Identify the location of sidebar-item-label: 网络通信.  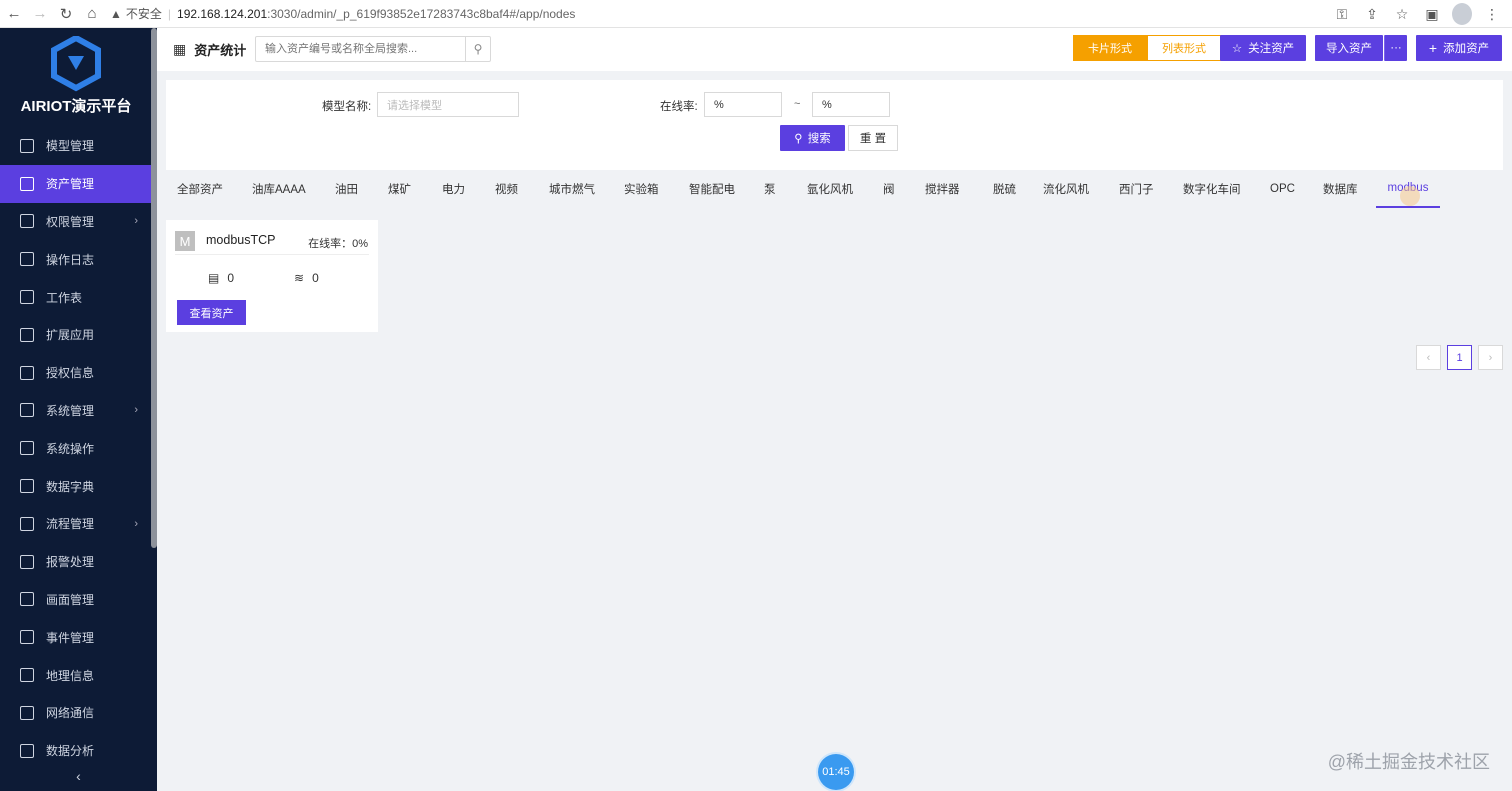
(70, 713).